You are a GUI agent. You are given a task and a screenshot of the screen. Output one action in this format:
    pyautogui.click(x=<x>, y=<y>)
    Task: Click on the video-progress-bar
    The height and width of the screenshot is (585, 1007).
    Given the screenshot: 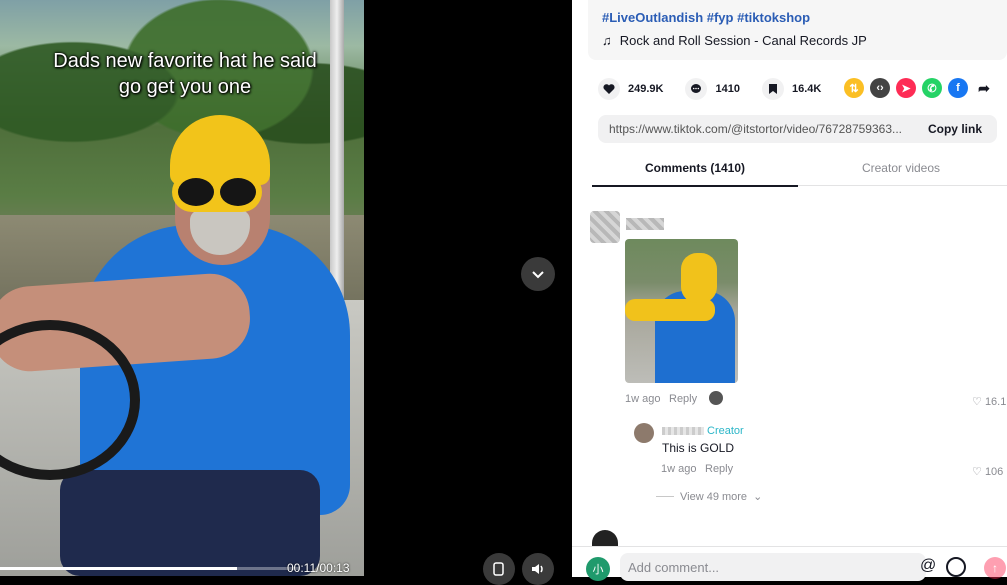 What is the action you would take?
    pyautogui.click(x=150, y=568)
    